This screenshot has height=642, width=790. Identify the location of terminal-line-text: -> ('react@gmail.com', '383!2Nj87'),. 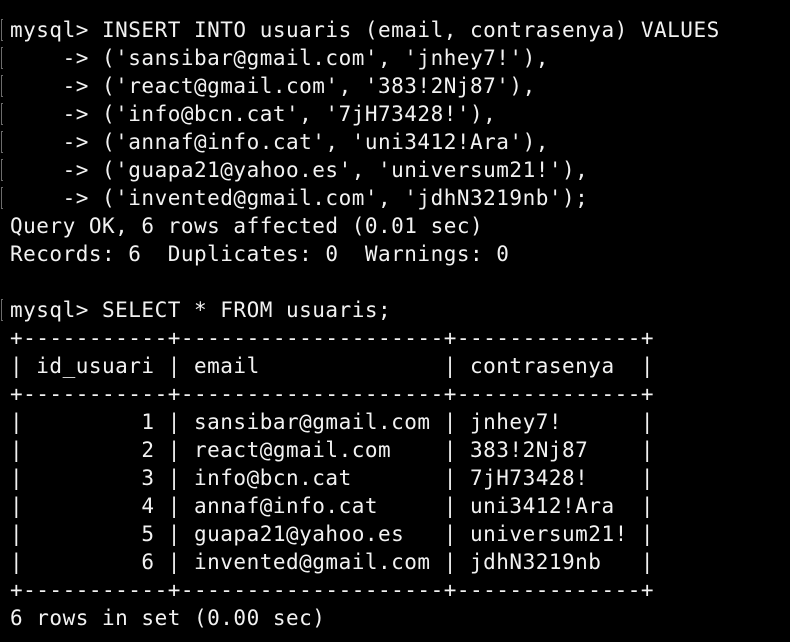
(273, 86).